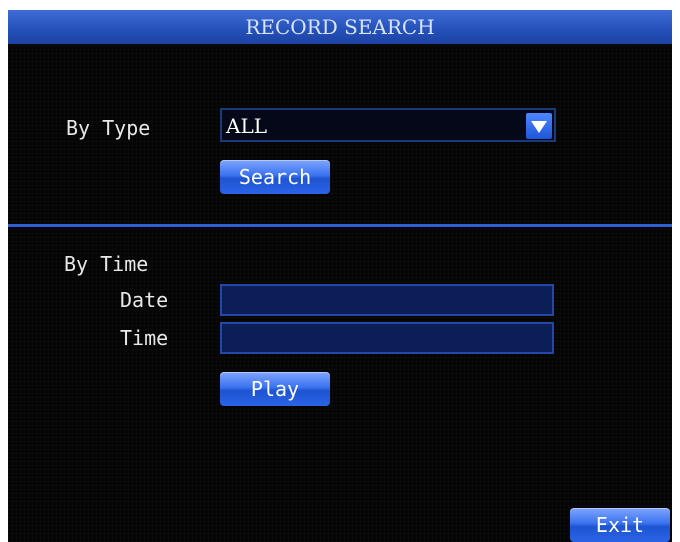  Describe the element at coordinates (387, 300) in the screenshot. I see `date-field` at that location.